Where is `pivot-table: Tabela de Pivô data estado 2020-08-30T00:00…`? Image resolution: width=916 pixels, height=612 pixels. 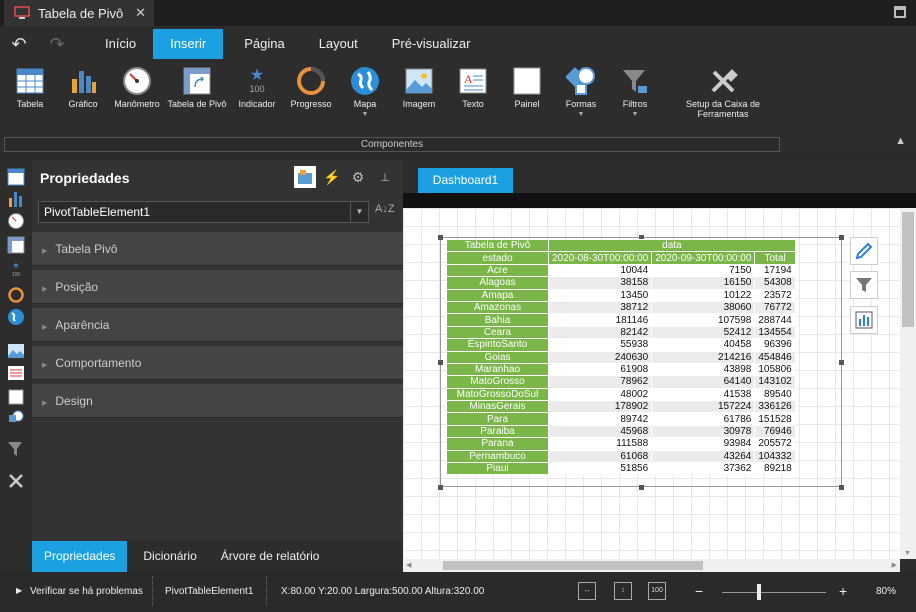 pivot-table: Tabela de Pivô data estado 2020-08-30T00:00… is located at coordinates (621, 357).